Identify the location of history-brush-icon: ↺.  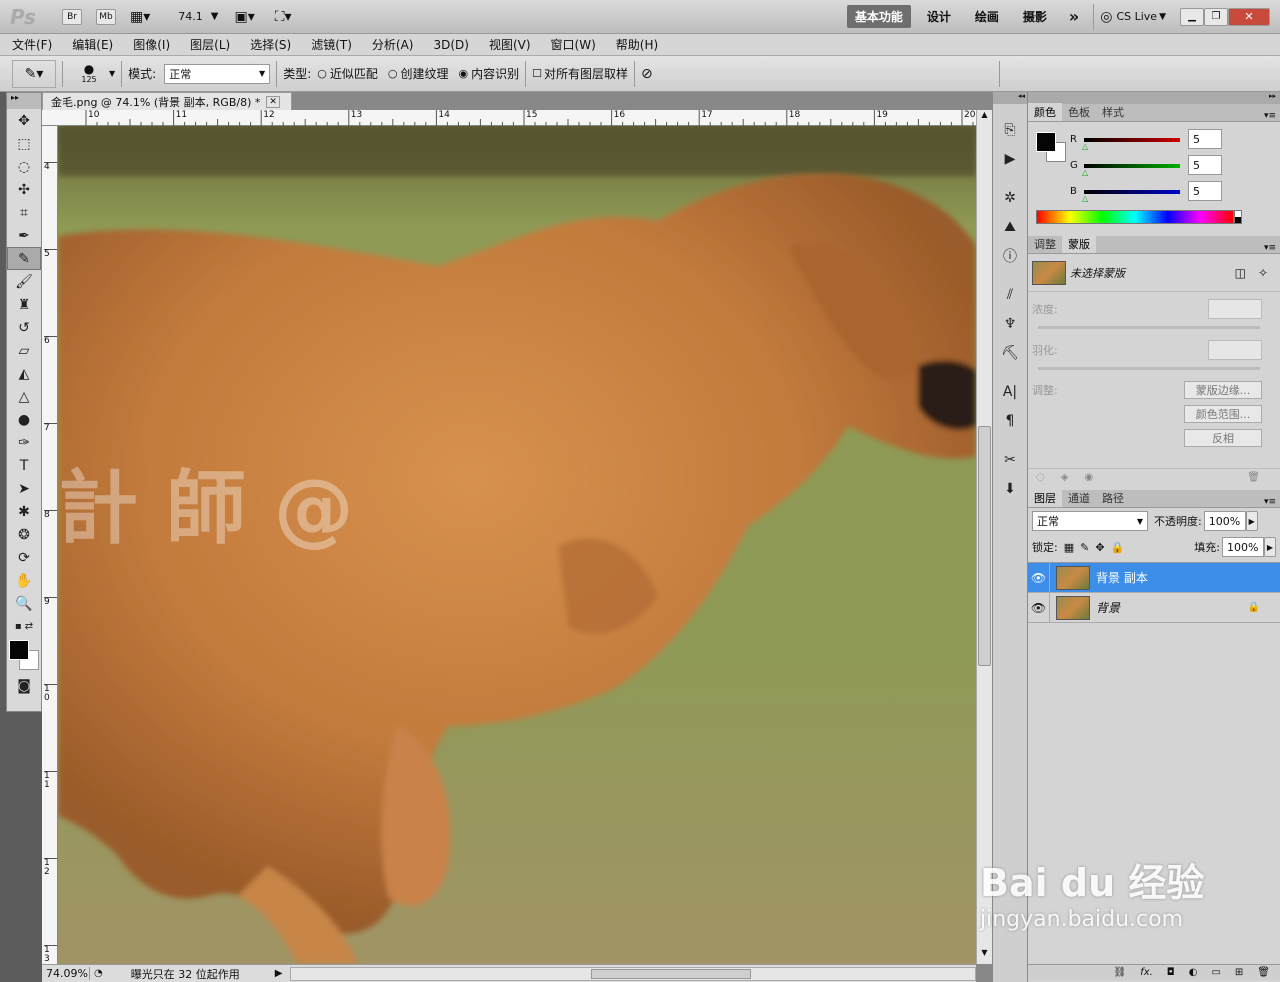
(24, 327).